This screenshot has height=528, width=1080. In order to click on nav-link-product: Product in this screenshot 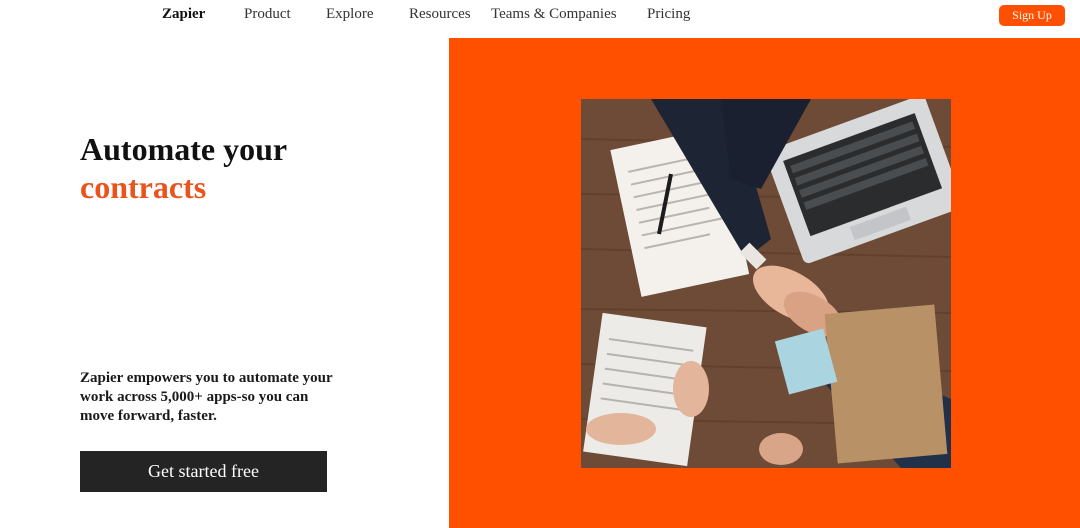, I will do `click(267, 14)`.